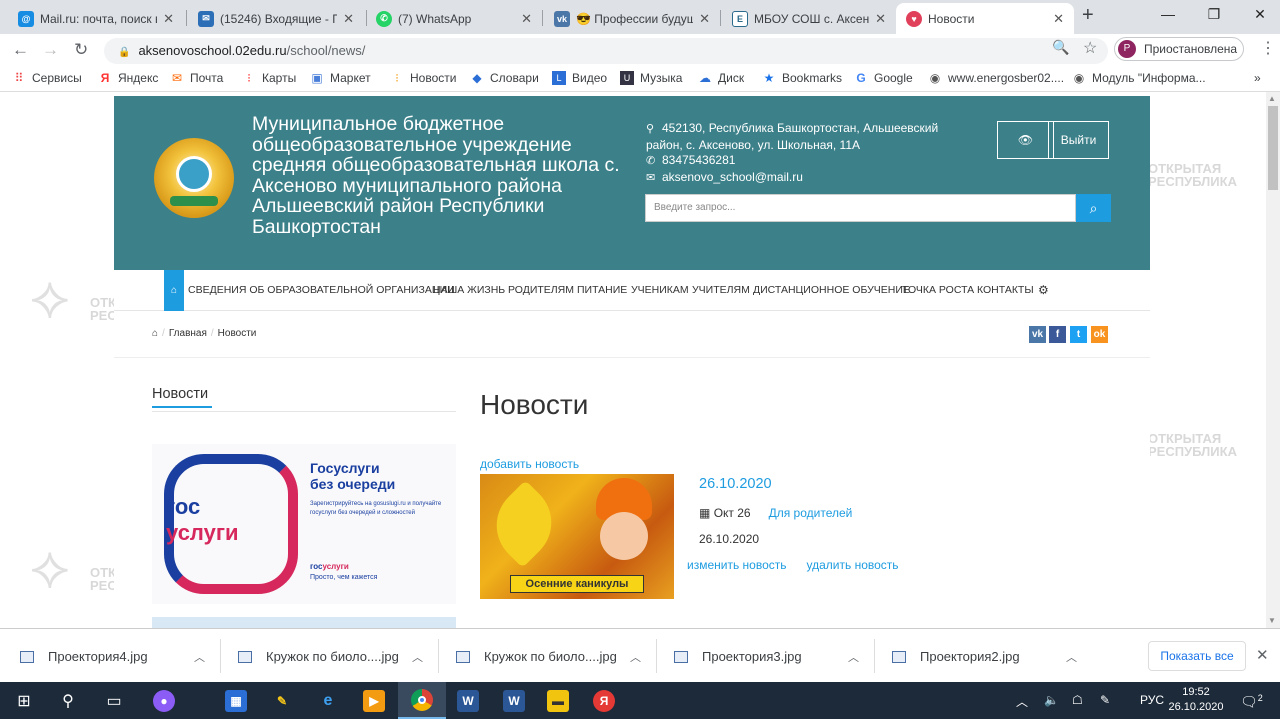 This screenshot has height=719, width=1280. What do you see at coordinates (632, 18) in the screenshot?
I see `tab-vk: vk 😎 Профессии будуще ✕` at bounding box center [632, 18].